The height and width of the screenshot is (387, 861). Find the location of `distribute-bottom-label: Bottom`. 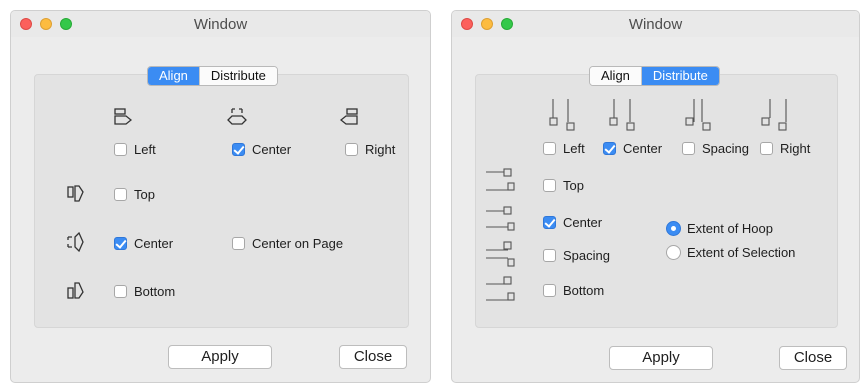

distribute-bottom-label: Bottom is located at coordinates (584, 290).